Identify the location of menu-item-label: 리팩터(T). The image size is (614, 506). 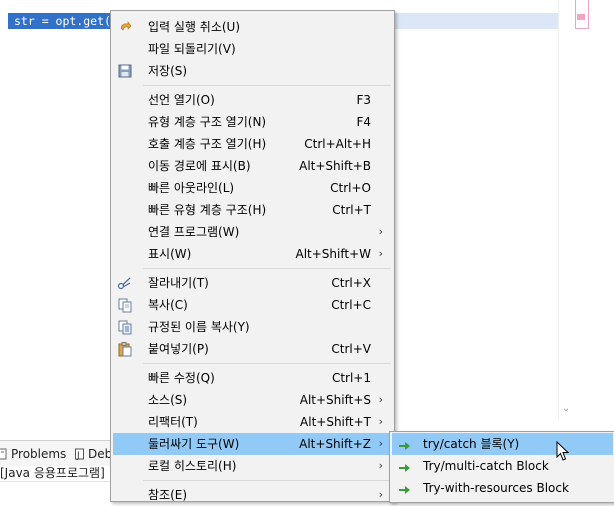
(173, 422).